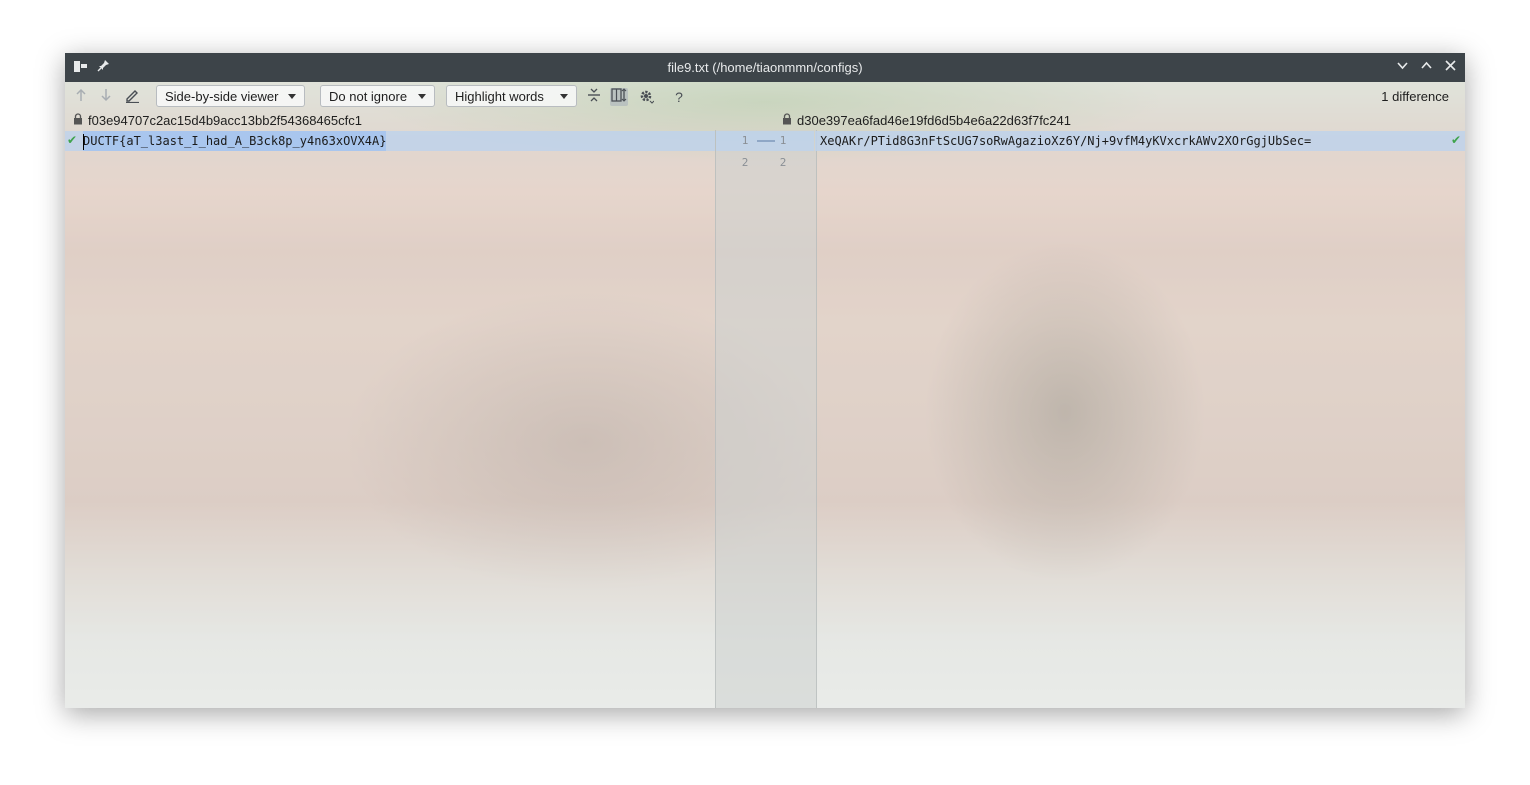 This screenshot has height=785, width=1530. Describe the element at coordinates (745, 140) in the screenshot. I see `left-line-number: 1` at that location.